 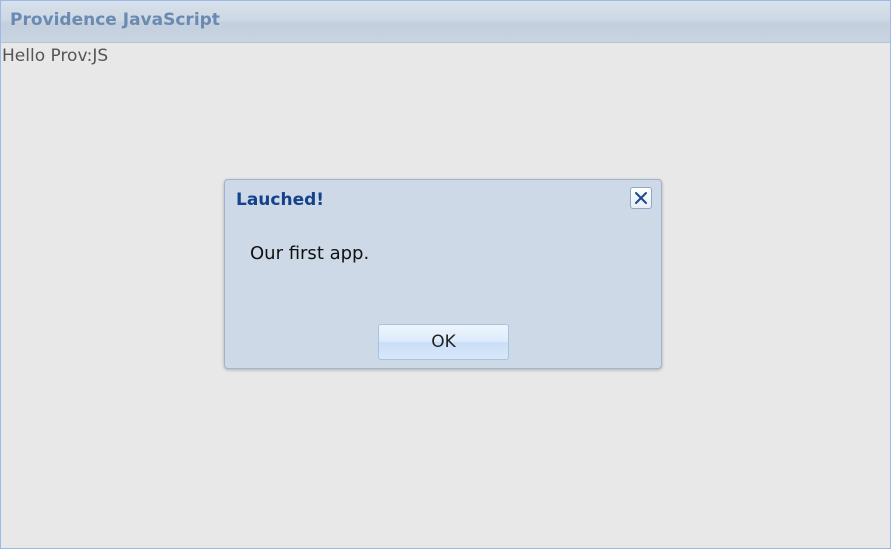 I want to click on dialog-message: Our first app., so click(x=310, y=253).